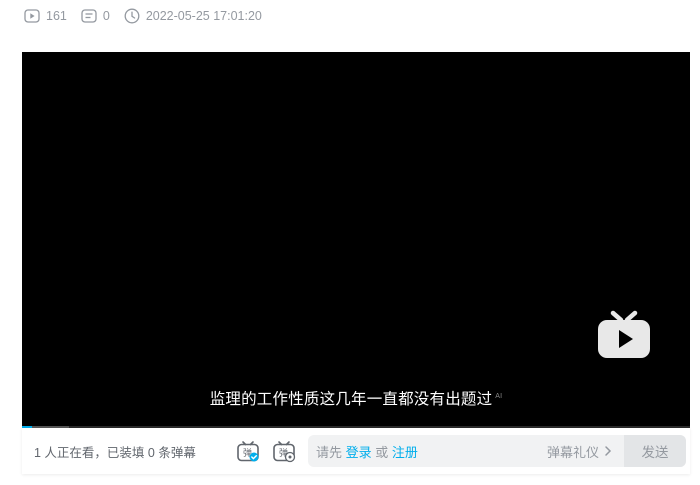 This screenshot has height=485, width=700. I want to click on danmaku-settings: 弹, so click(284, 451).